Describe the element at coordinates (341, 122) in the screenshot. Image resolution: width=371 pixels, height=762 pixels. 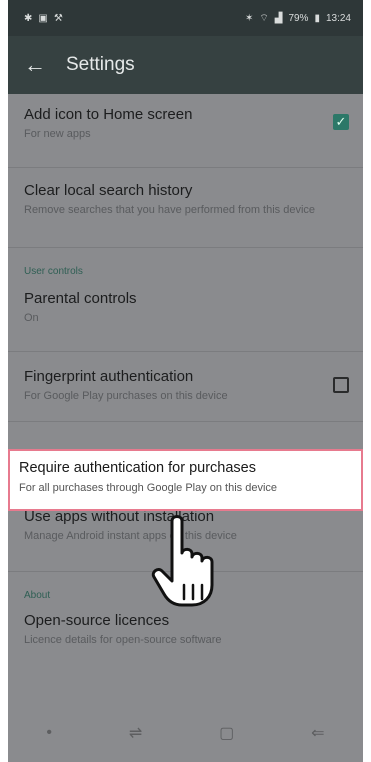
I see `checkbox-checked-icon: ✓` at that location.